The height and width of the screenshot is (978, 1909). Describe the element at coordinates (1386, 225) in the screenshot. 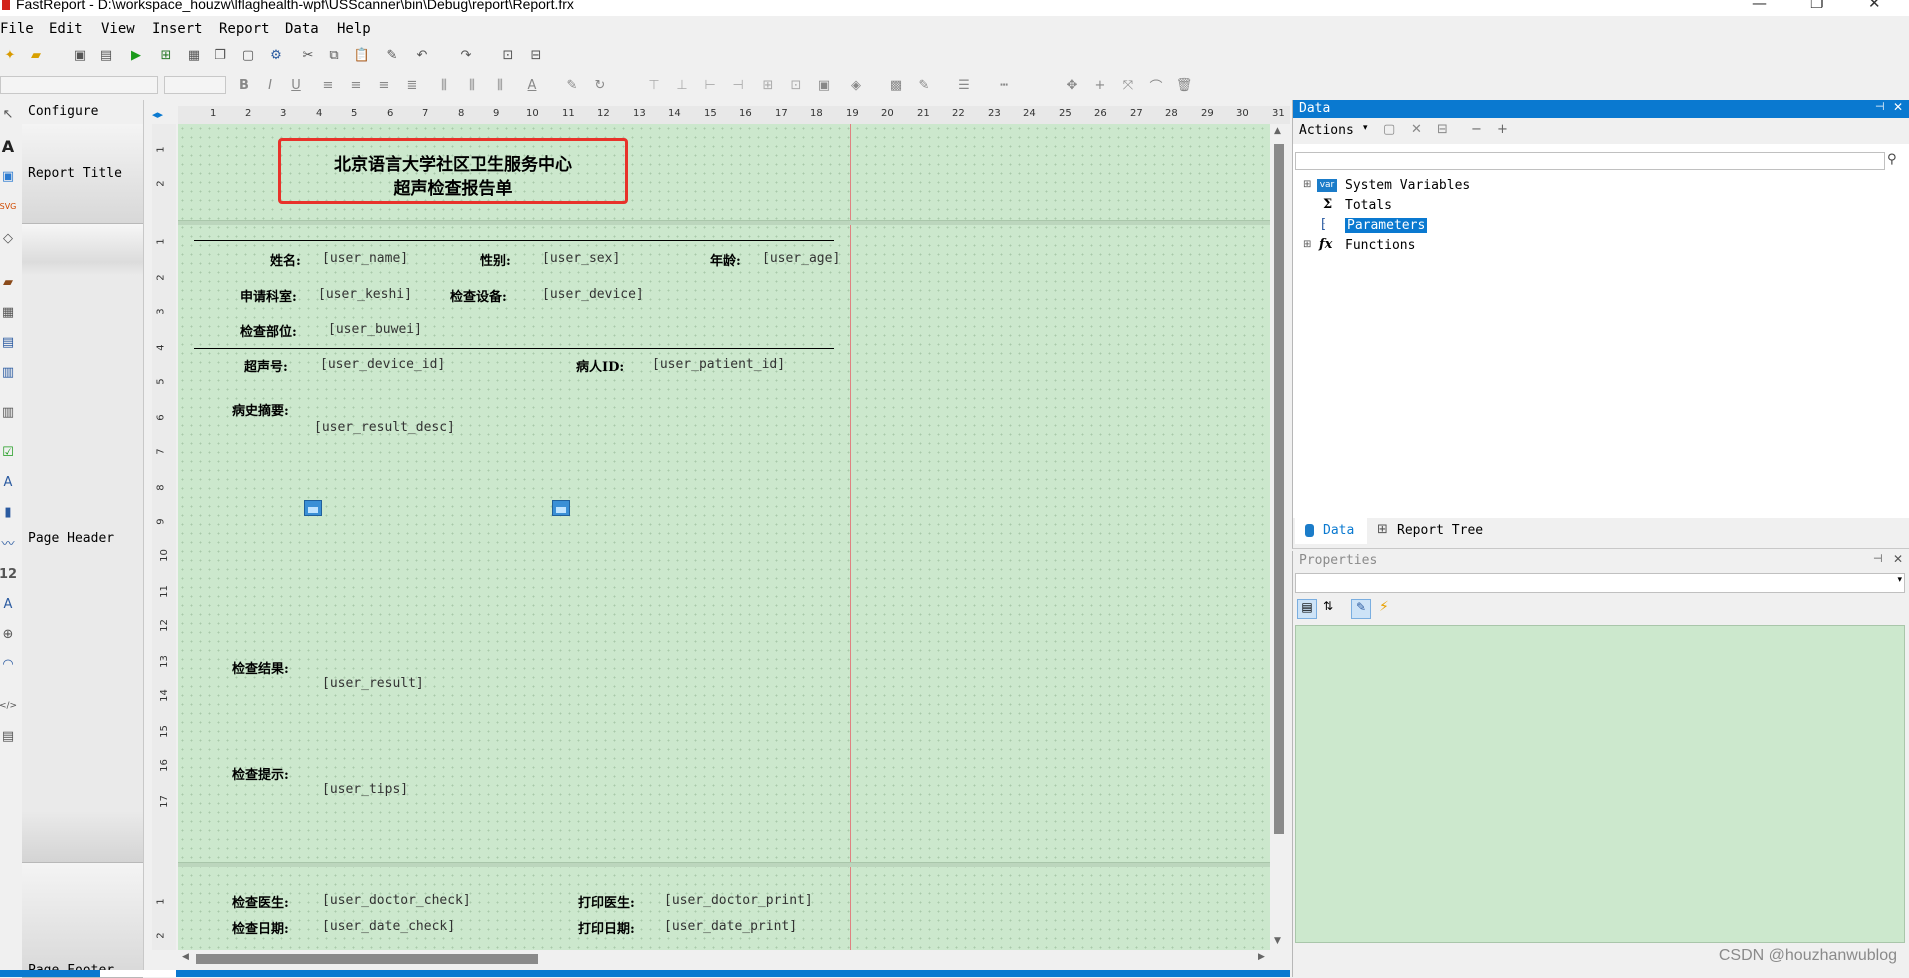

I see `tree-item-parameters: Parameters` at that location.